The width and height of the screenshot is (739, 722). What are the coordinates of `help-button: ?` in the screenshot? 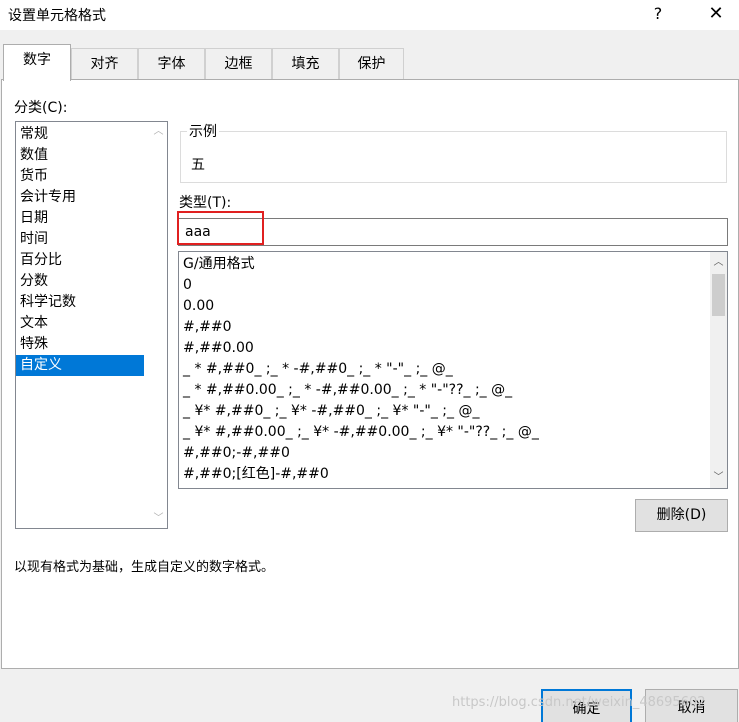 It's located at (658, 14).